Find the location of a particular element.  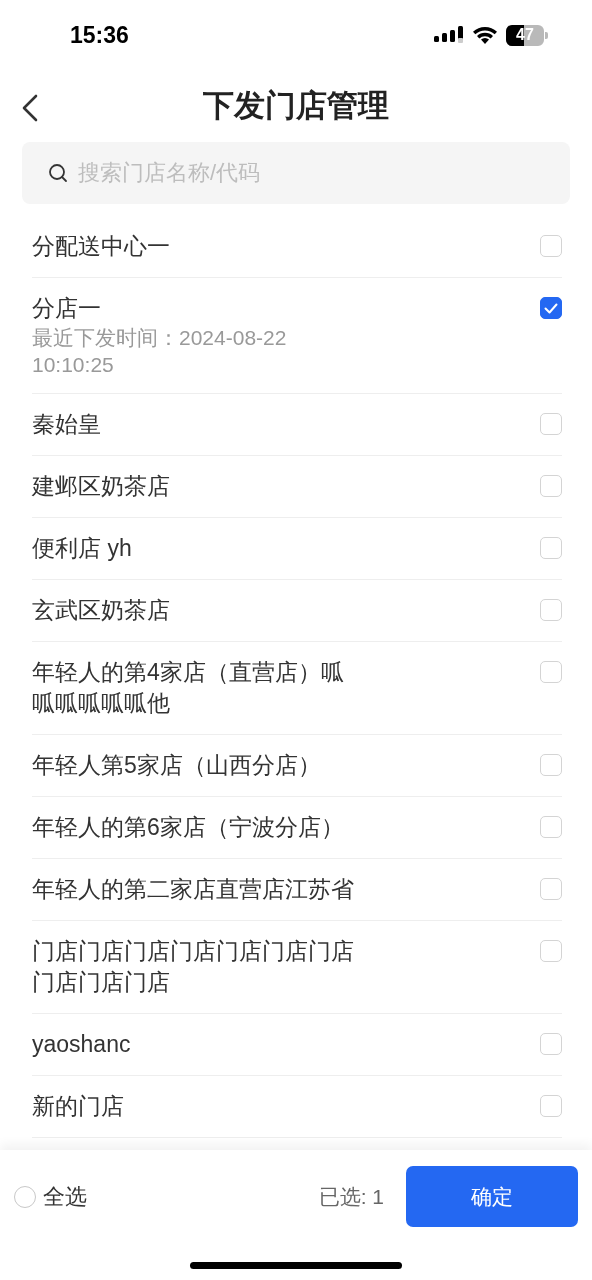

store-row: 新的门店 is located at coordinates (297, 1107).